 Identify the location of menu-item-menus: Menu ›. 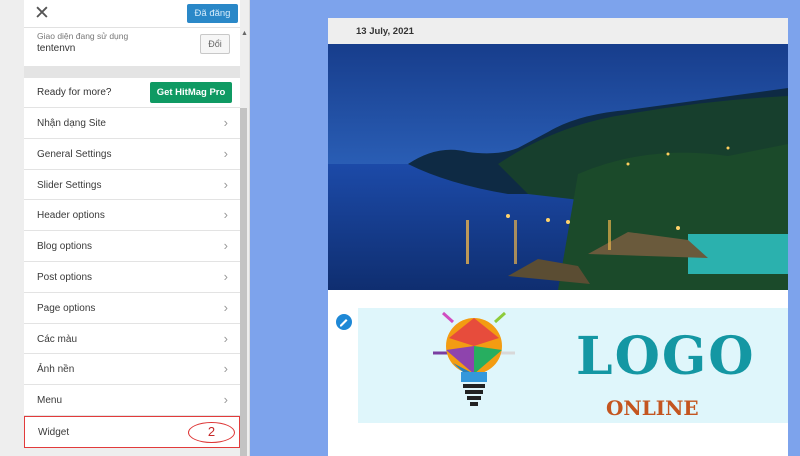
(132, 400).